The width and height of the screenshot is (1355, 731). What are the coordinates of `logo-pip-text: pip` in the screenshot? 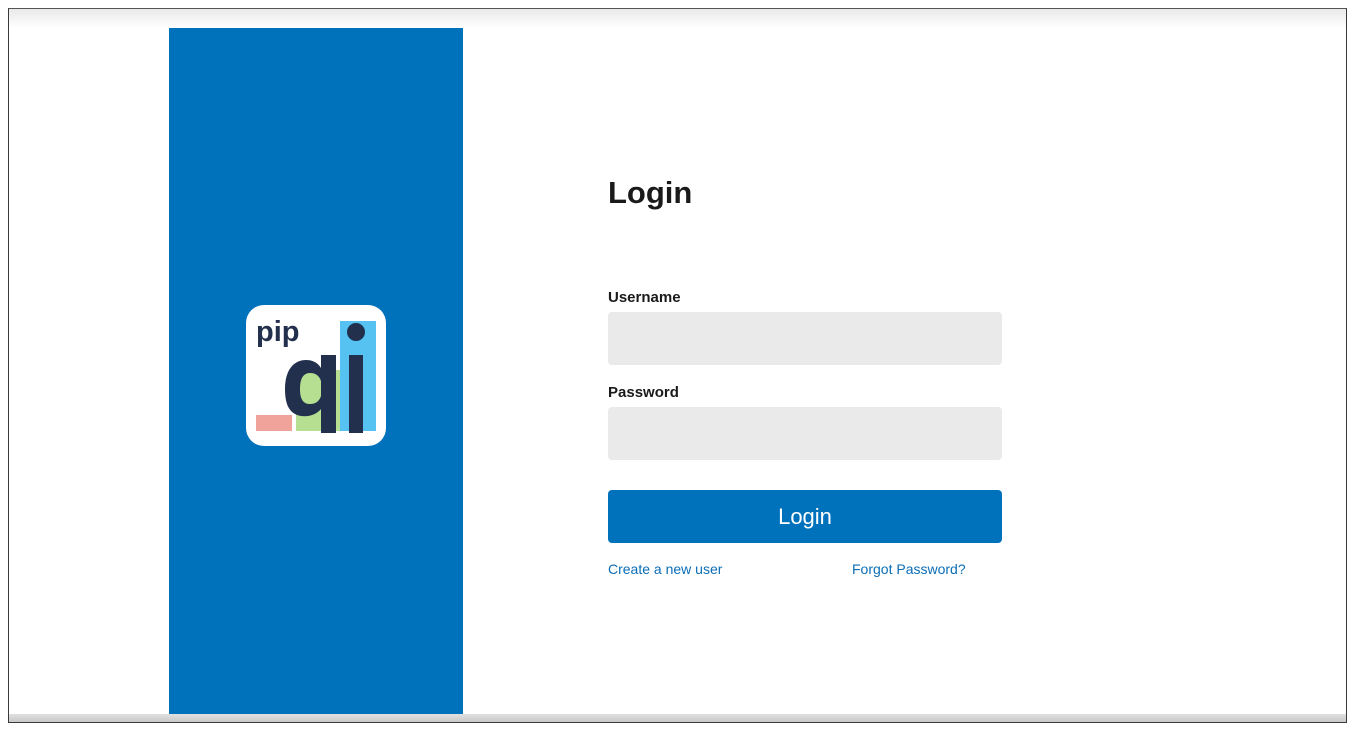 It's located at (278, 332).